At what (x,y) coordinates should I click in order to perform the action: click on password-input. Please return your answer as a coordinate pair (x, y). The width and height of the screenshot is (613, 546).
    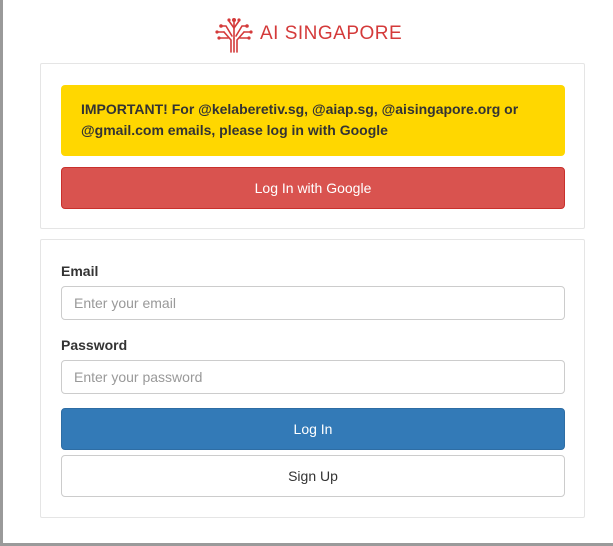
    Looking at the image, I should click on (313, 377).